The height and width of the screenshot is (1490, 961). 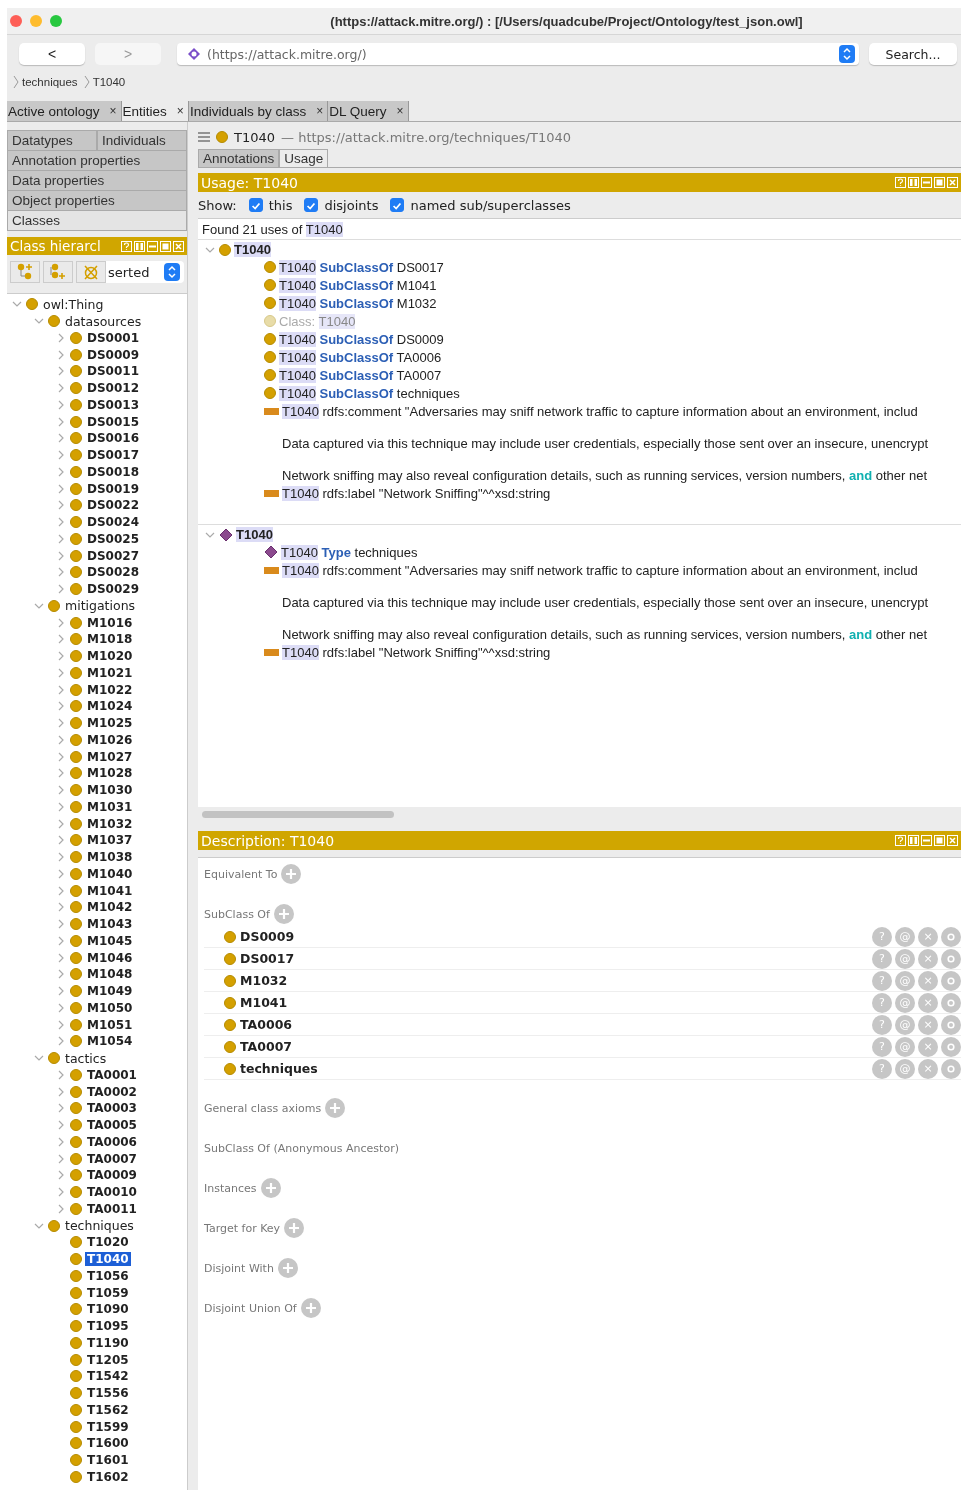 I want to click on tree-item: DS0009, so click(x=113, y=354).